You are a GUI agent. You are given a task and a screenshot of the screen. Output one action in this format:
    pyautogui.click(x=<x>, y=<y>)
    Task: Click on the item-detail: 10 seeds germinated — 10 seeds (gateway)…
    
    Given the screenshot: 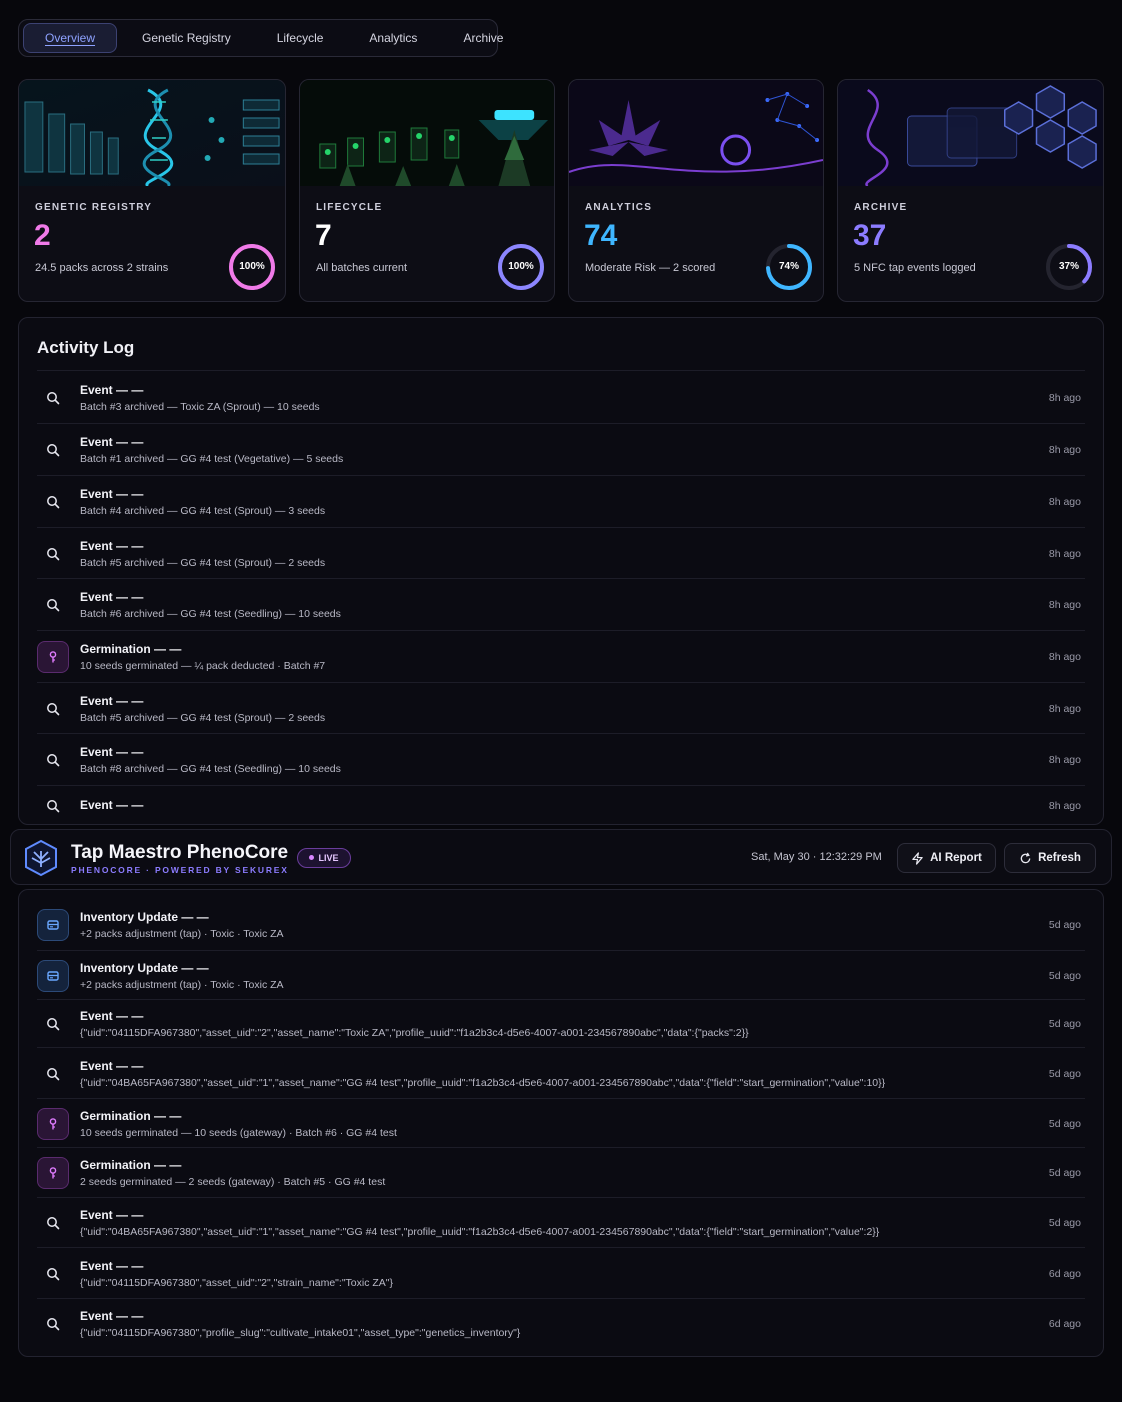 What is the action you would take?
    pyautogui.click(x=238, y=1132)
    